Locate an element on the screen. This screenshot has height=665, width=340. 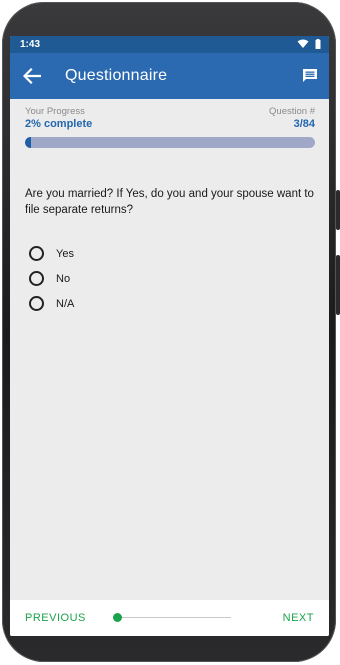
next-button: NEXT is located at coordinates (298, 618).